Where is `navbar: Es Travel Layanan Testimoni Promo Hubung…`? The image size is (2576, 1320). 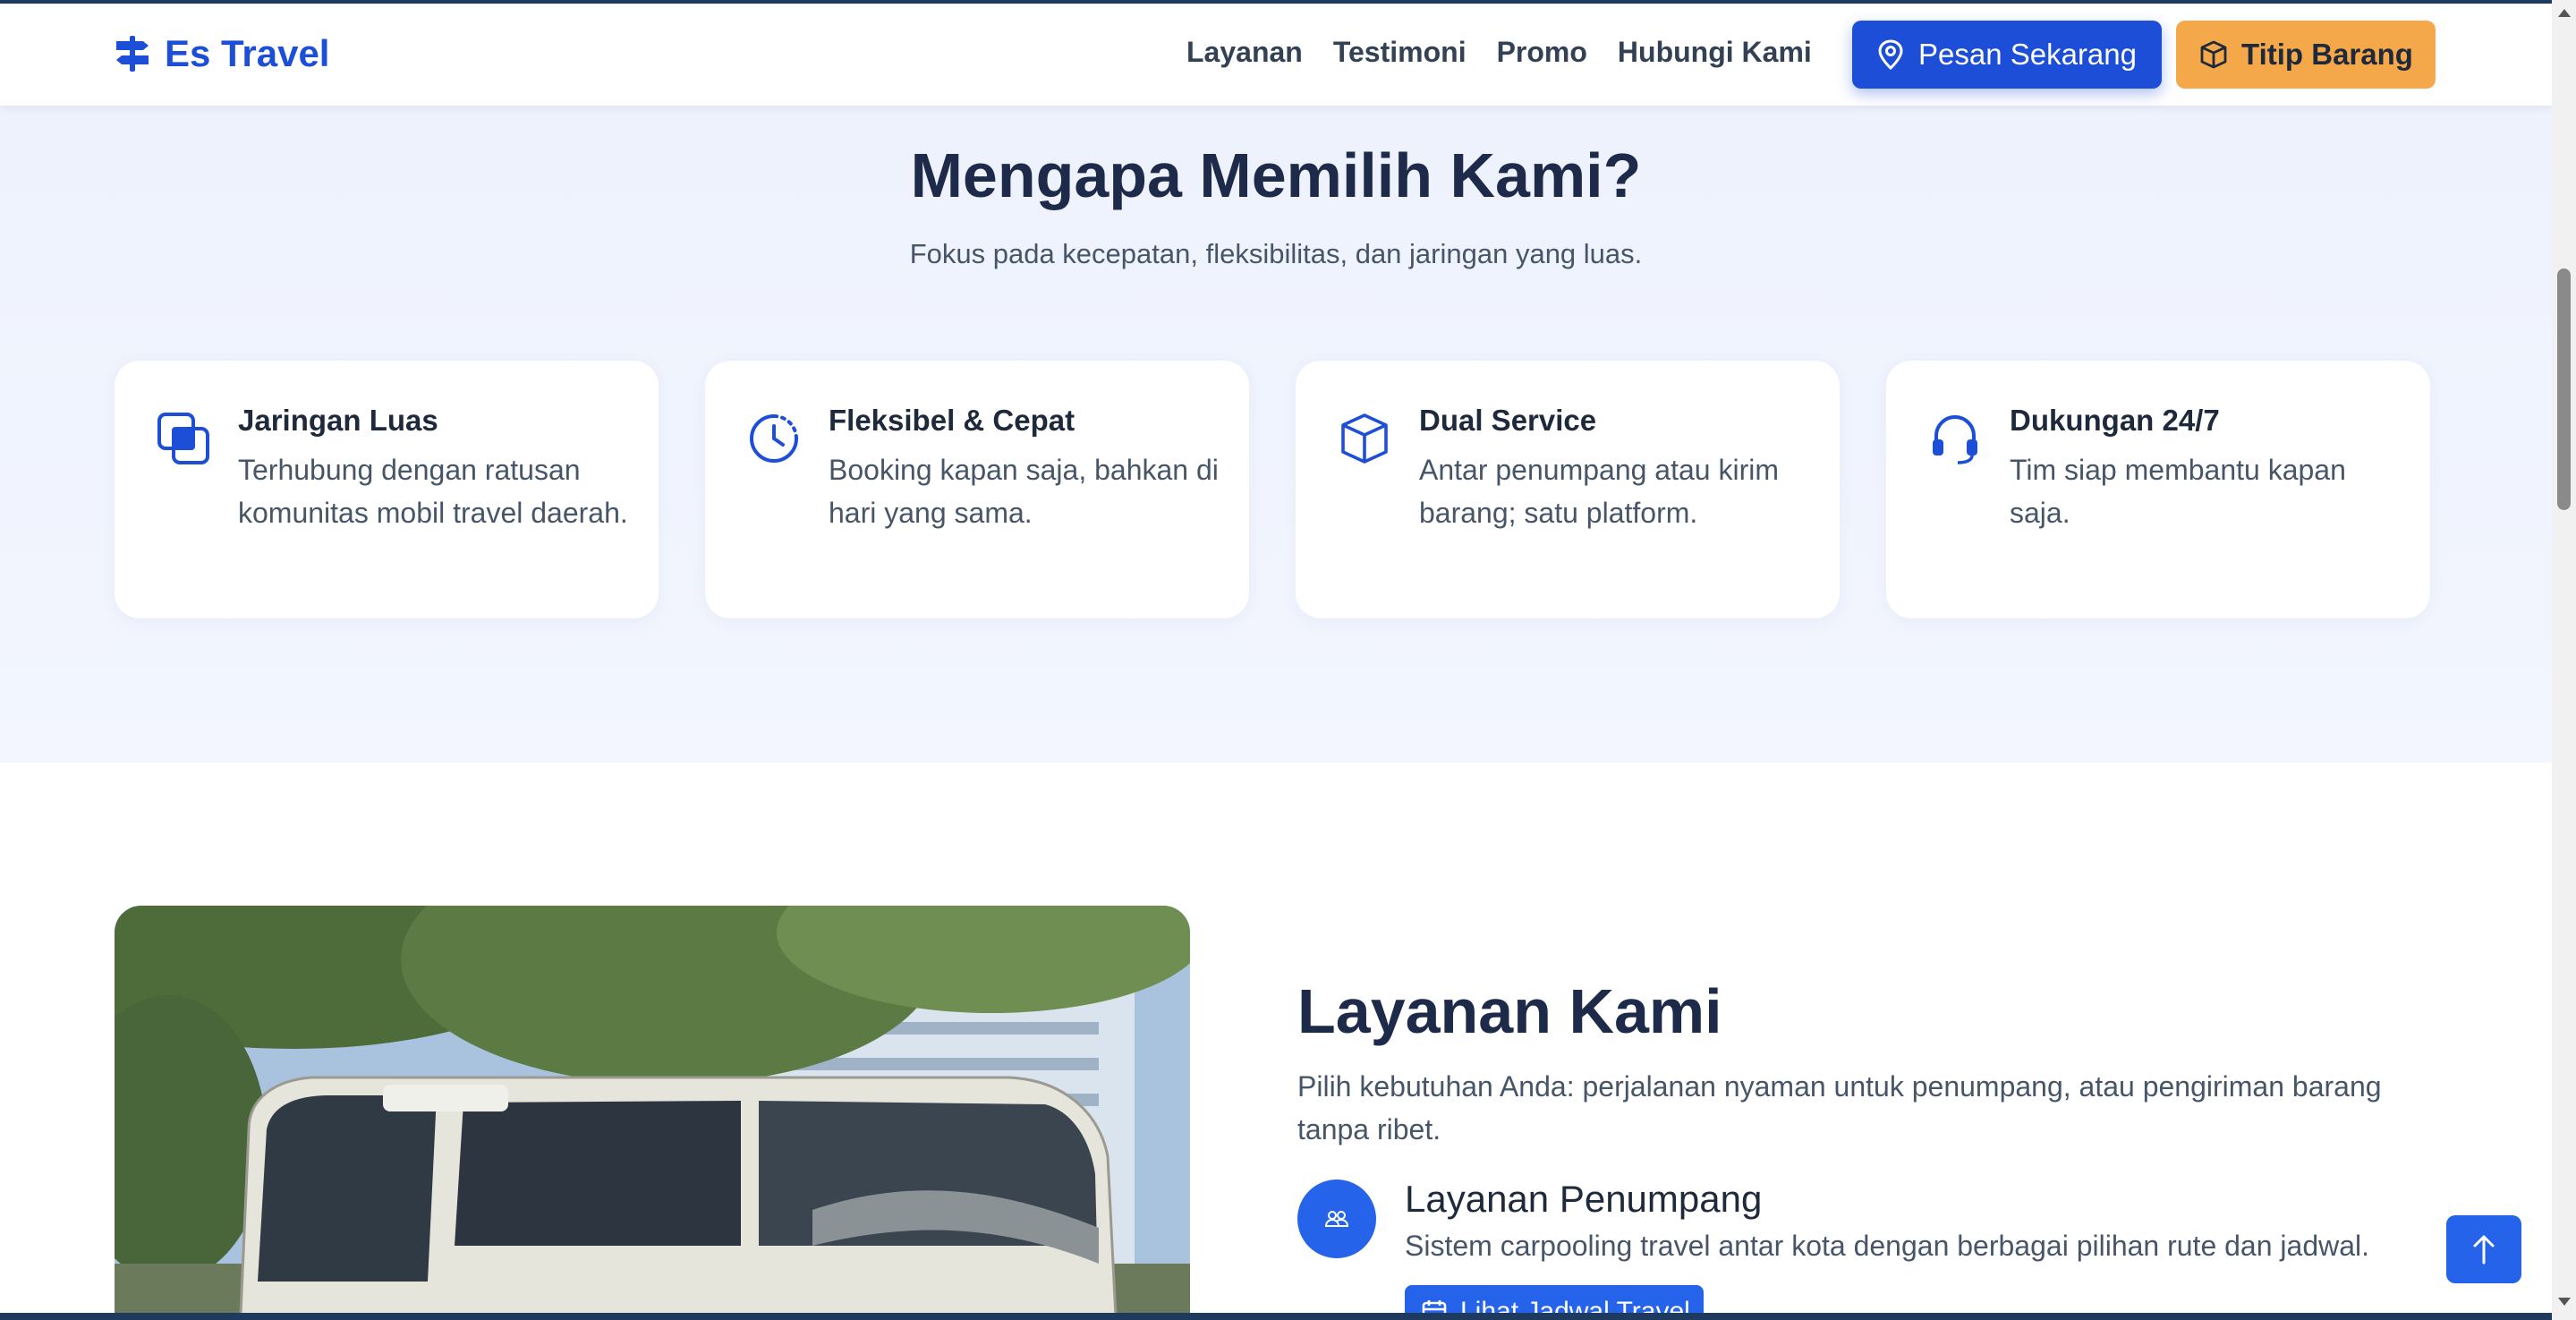
navbar: Es Travel Layanan Testimoni Promo Hubung… is located at coordinates (1276, 55).